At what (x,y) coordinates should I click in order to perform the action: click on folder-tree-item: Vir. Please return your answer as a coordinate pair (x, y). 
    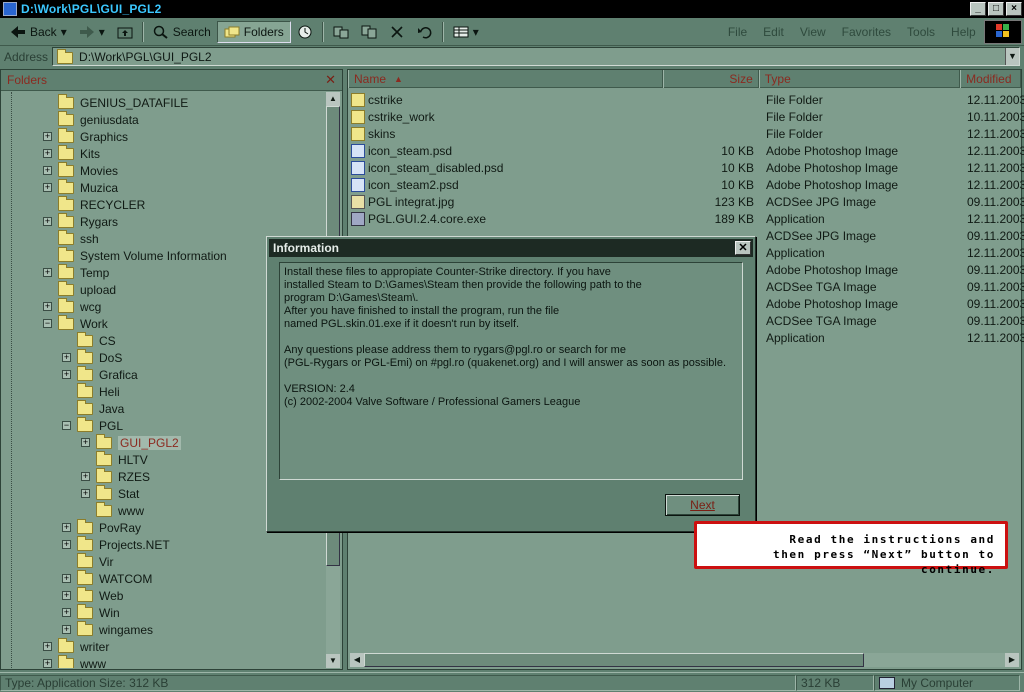
    Looking at the image, I should click on (95, 561).